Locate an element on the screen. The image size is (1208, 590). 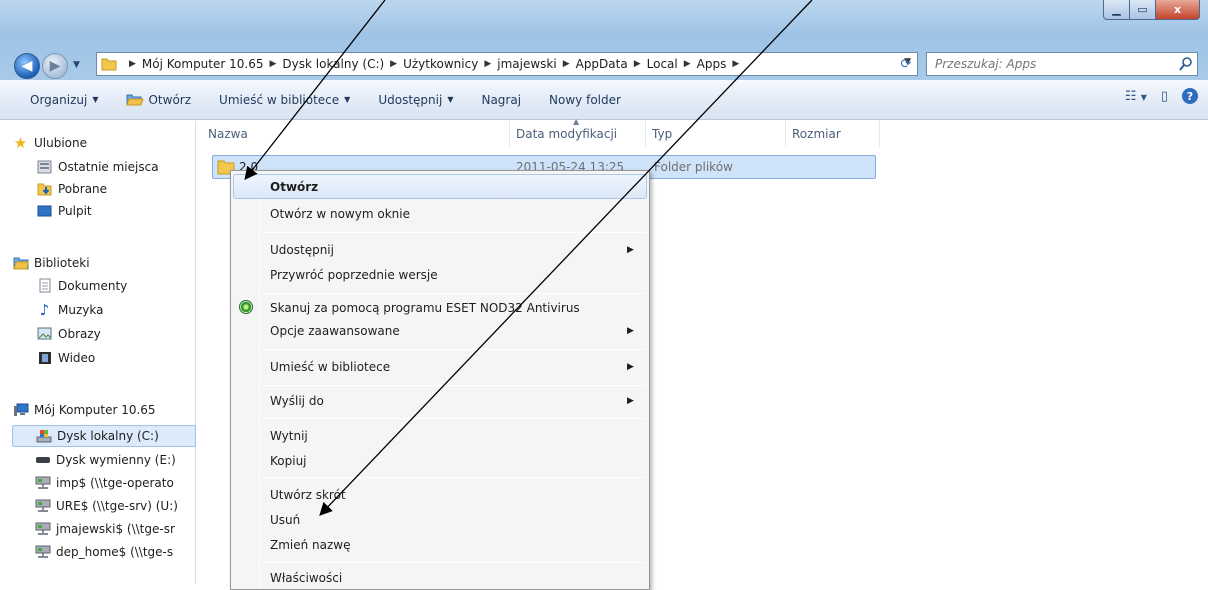
sidebar-item-pictures: Obrazy is located at coordinates (68, 333).